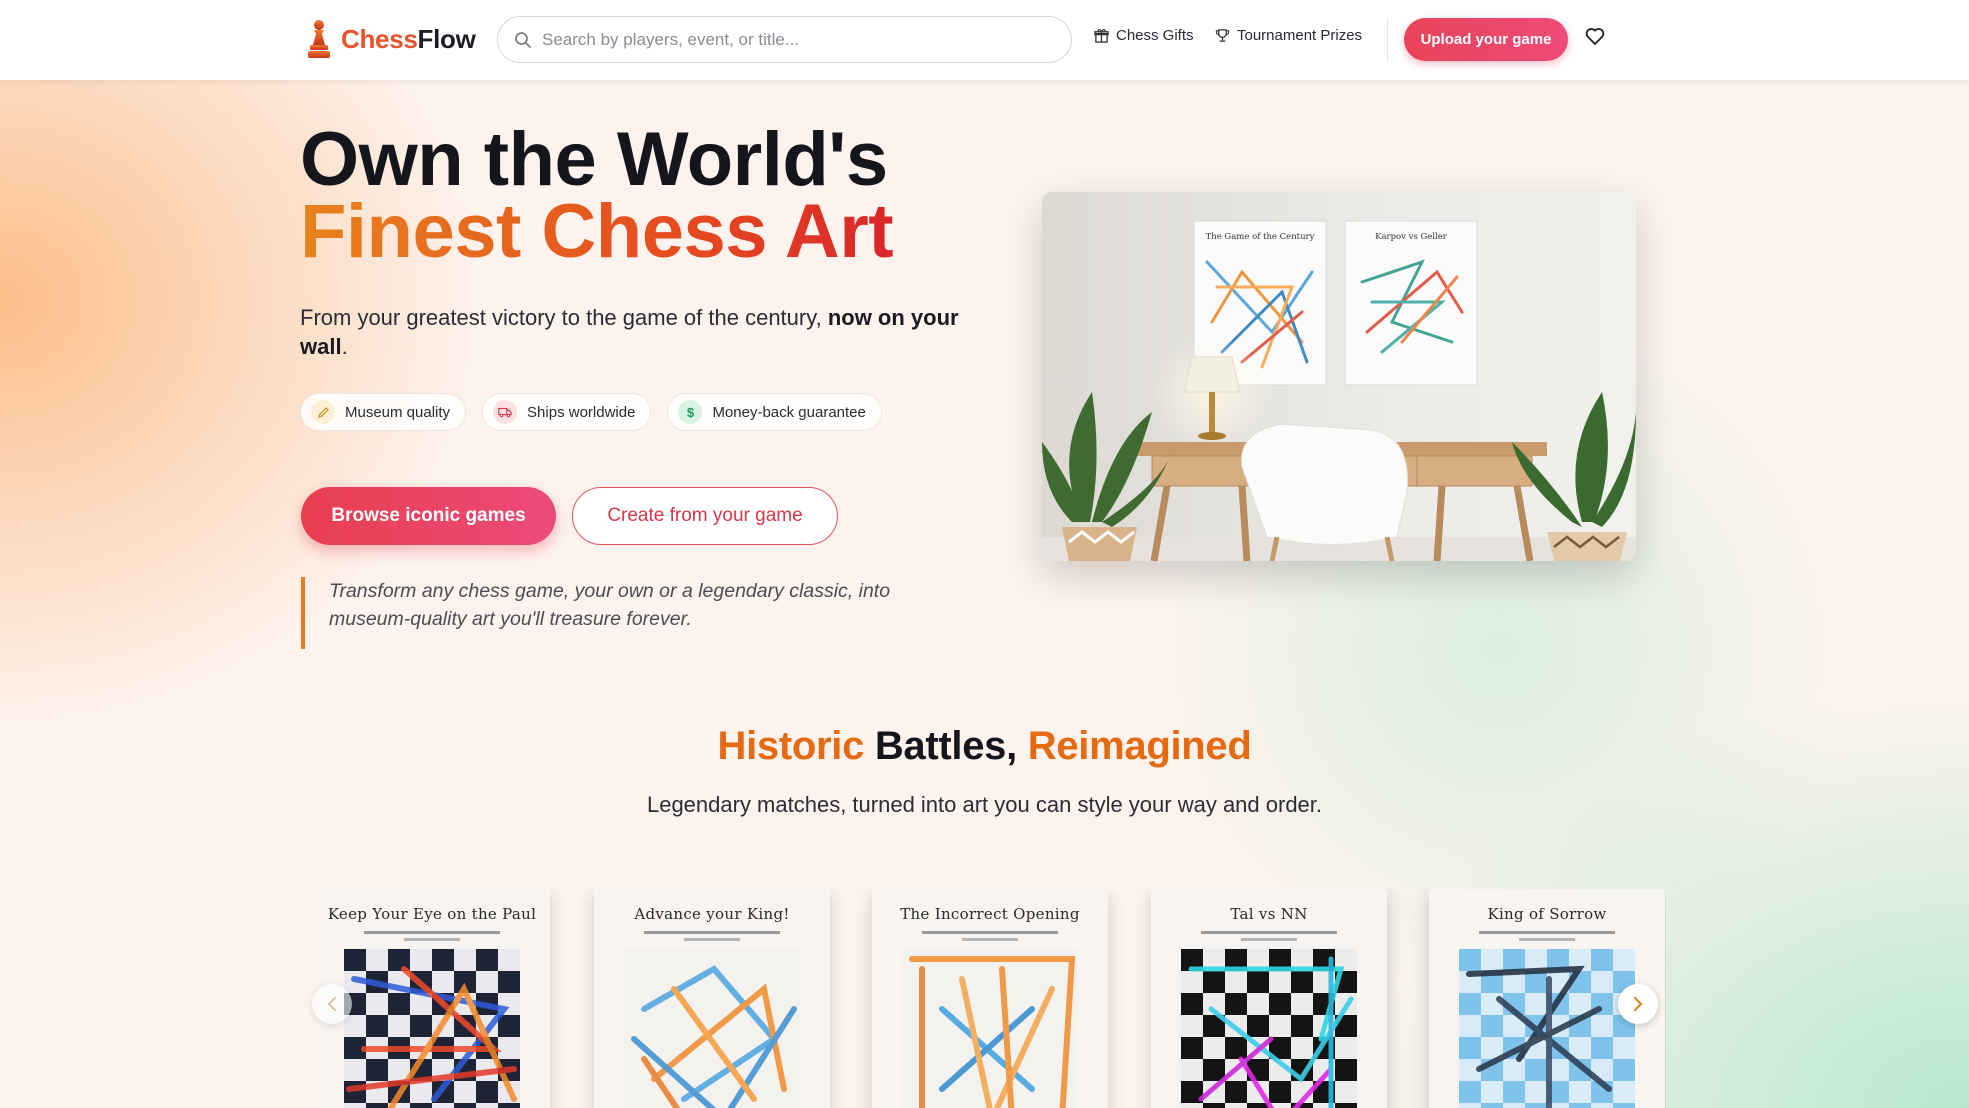  Describe the element at coordinates (774, 412) in the screenshot. I see `chip-money-back: $ Money-back guarantee` at that location.